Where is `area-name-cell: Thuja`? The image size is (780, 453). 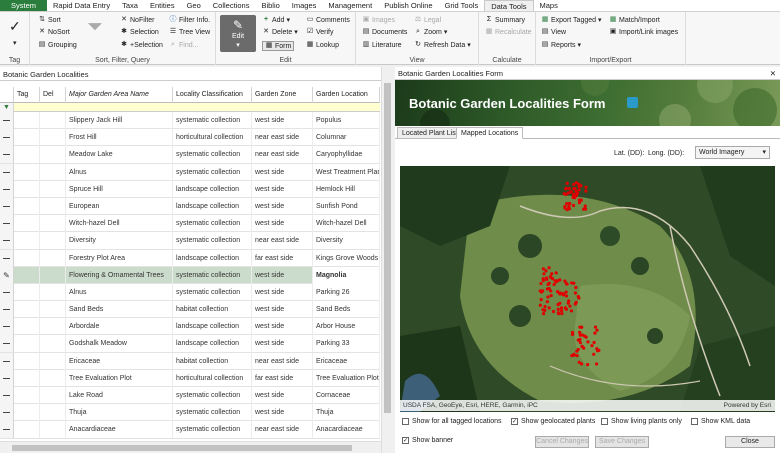
area-name-cell: Thuja is located at coordinates (119, 413).